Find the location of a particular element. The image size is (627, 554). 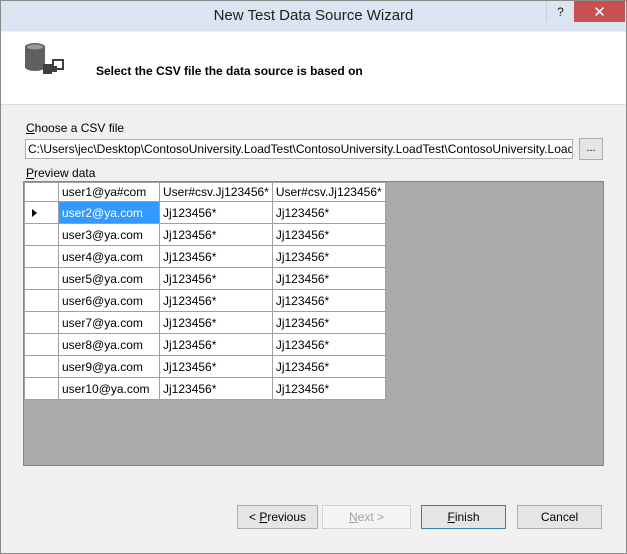

next-label: ext > is located at coordinates (371, 517).